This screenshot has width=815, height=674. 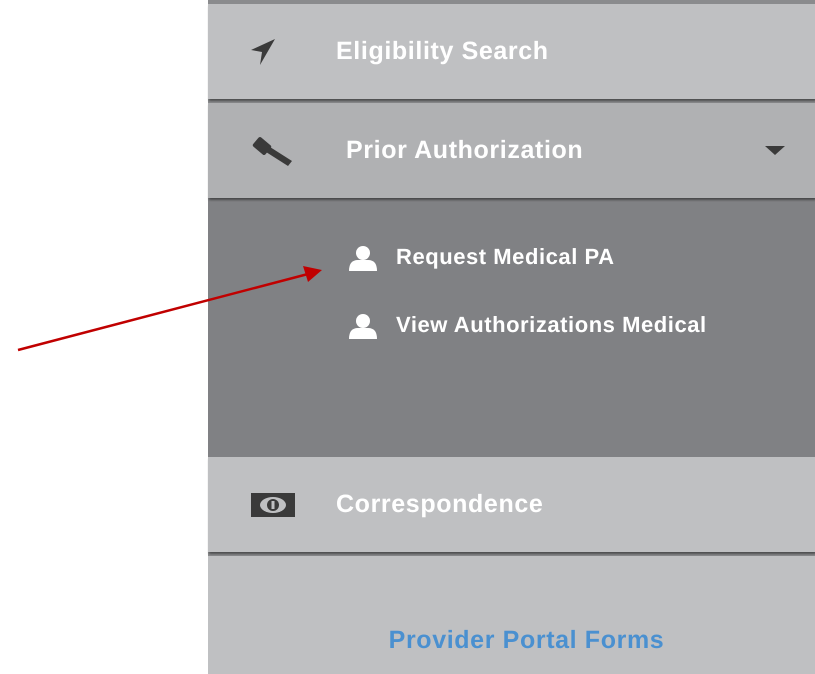 What do you see at coordinates (263, 52) in the screenshot?
I see `location-arrow-icon` at bounding box center [263, 52].